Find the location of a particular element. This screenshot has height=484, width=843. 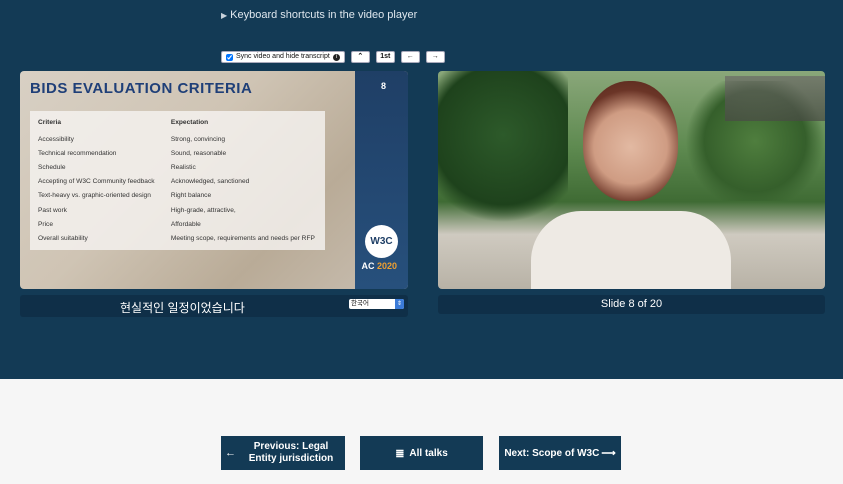

table-row: Past work High-grade, attractive, is located at coordinates (177, 210).